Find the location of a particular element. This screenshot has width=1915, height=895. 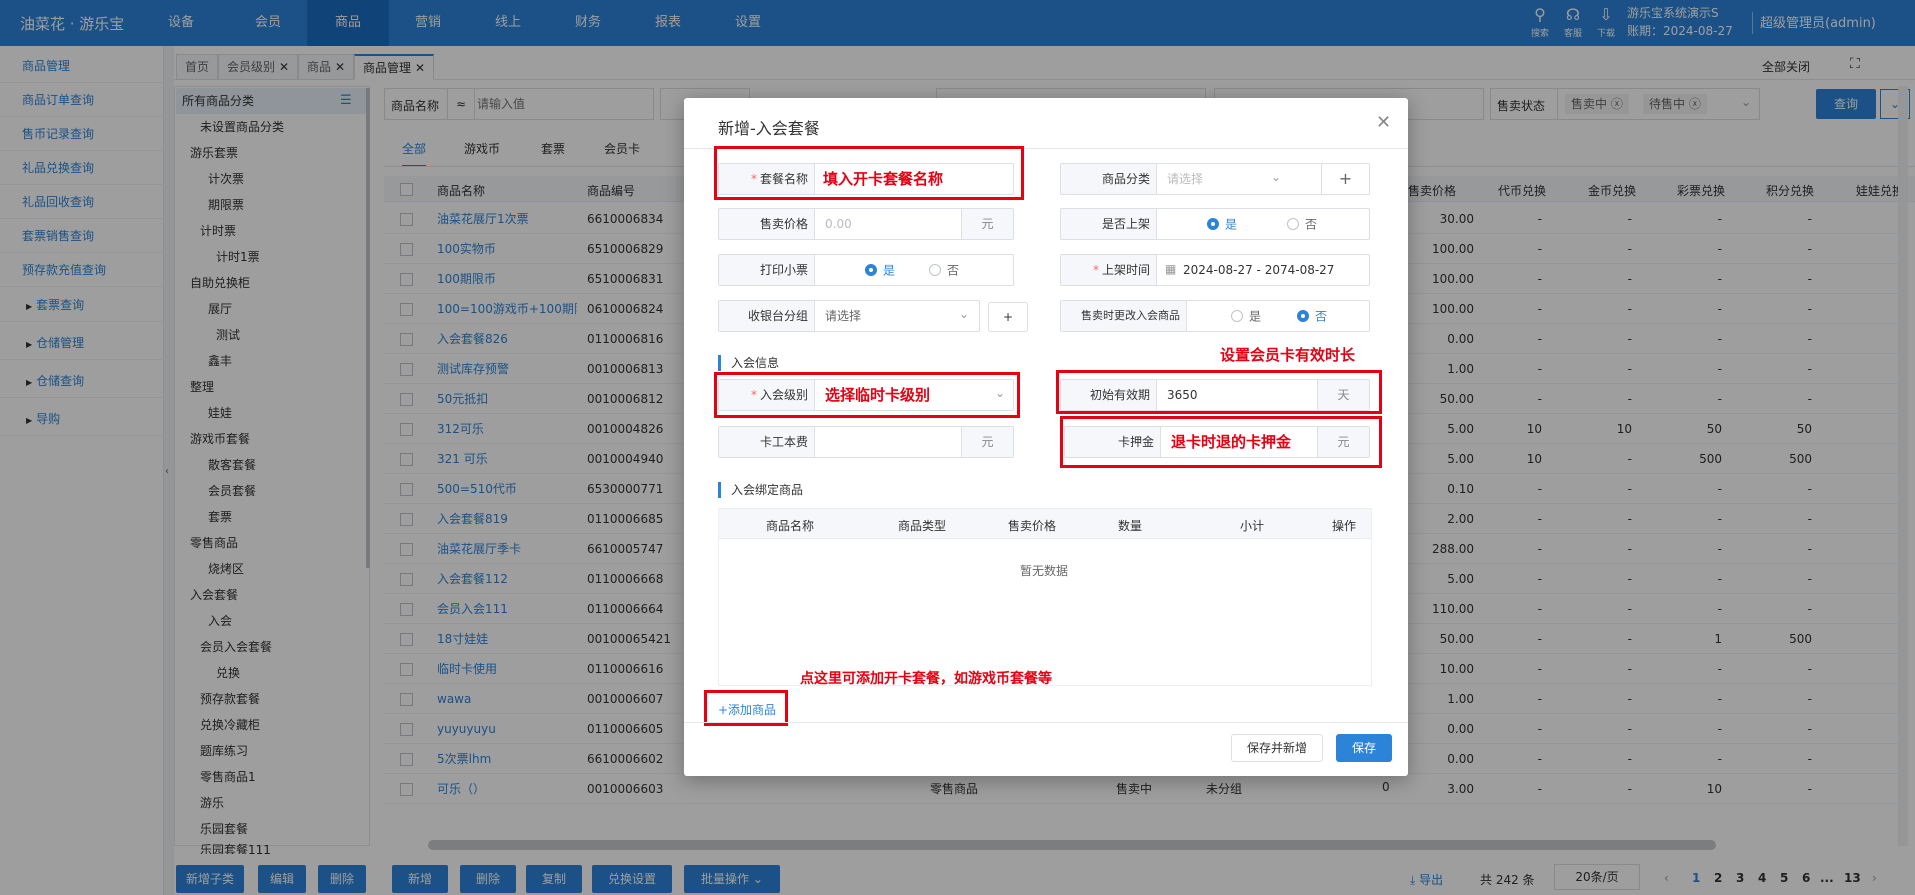

print-no-radio: 否 is located at coordinates (939, 270).